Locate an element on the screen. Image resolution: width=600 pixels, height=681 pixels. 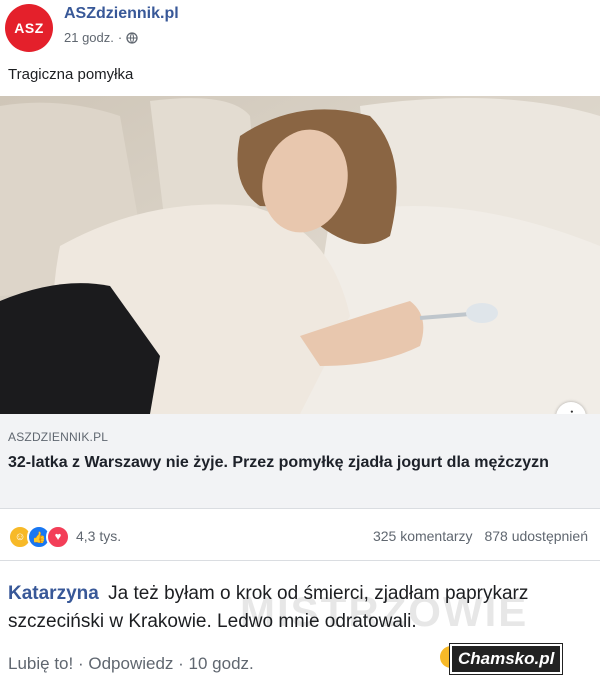
post-header: ASZ ASZdziennik.pl 21 godz. · is located at coordinates (300, 29).